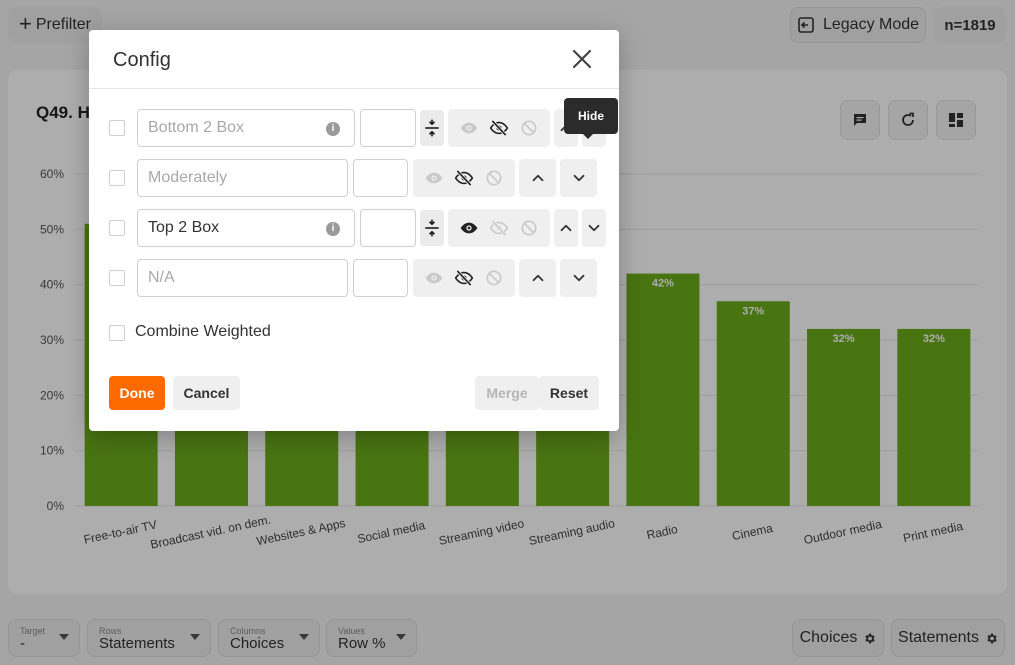  I want to click on choice-label-input: Moderately, so click(242, 178).